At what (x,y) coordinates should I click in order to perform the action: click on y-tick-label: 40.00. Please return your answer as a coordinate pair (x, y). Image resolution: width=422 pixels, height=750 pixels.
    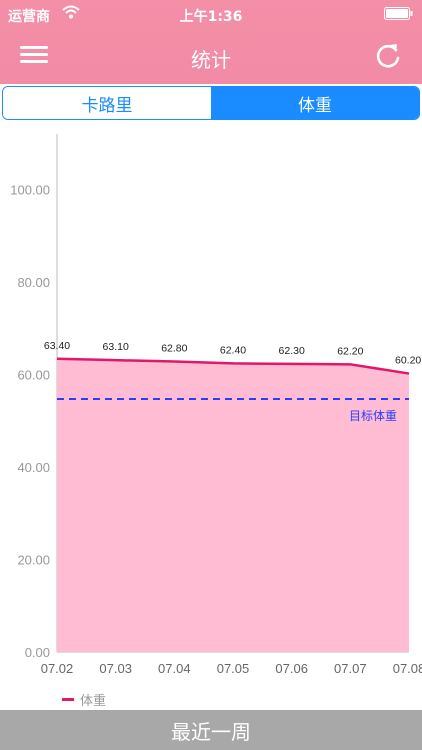
    Looking at the image, I should click on (33, 467).